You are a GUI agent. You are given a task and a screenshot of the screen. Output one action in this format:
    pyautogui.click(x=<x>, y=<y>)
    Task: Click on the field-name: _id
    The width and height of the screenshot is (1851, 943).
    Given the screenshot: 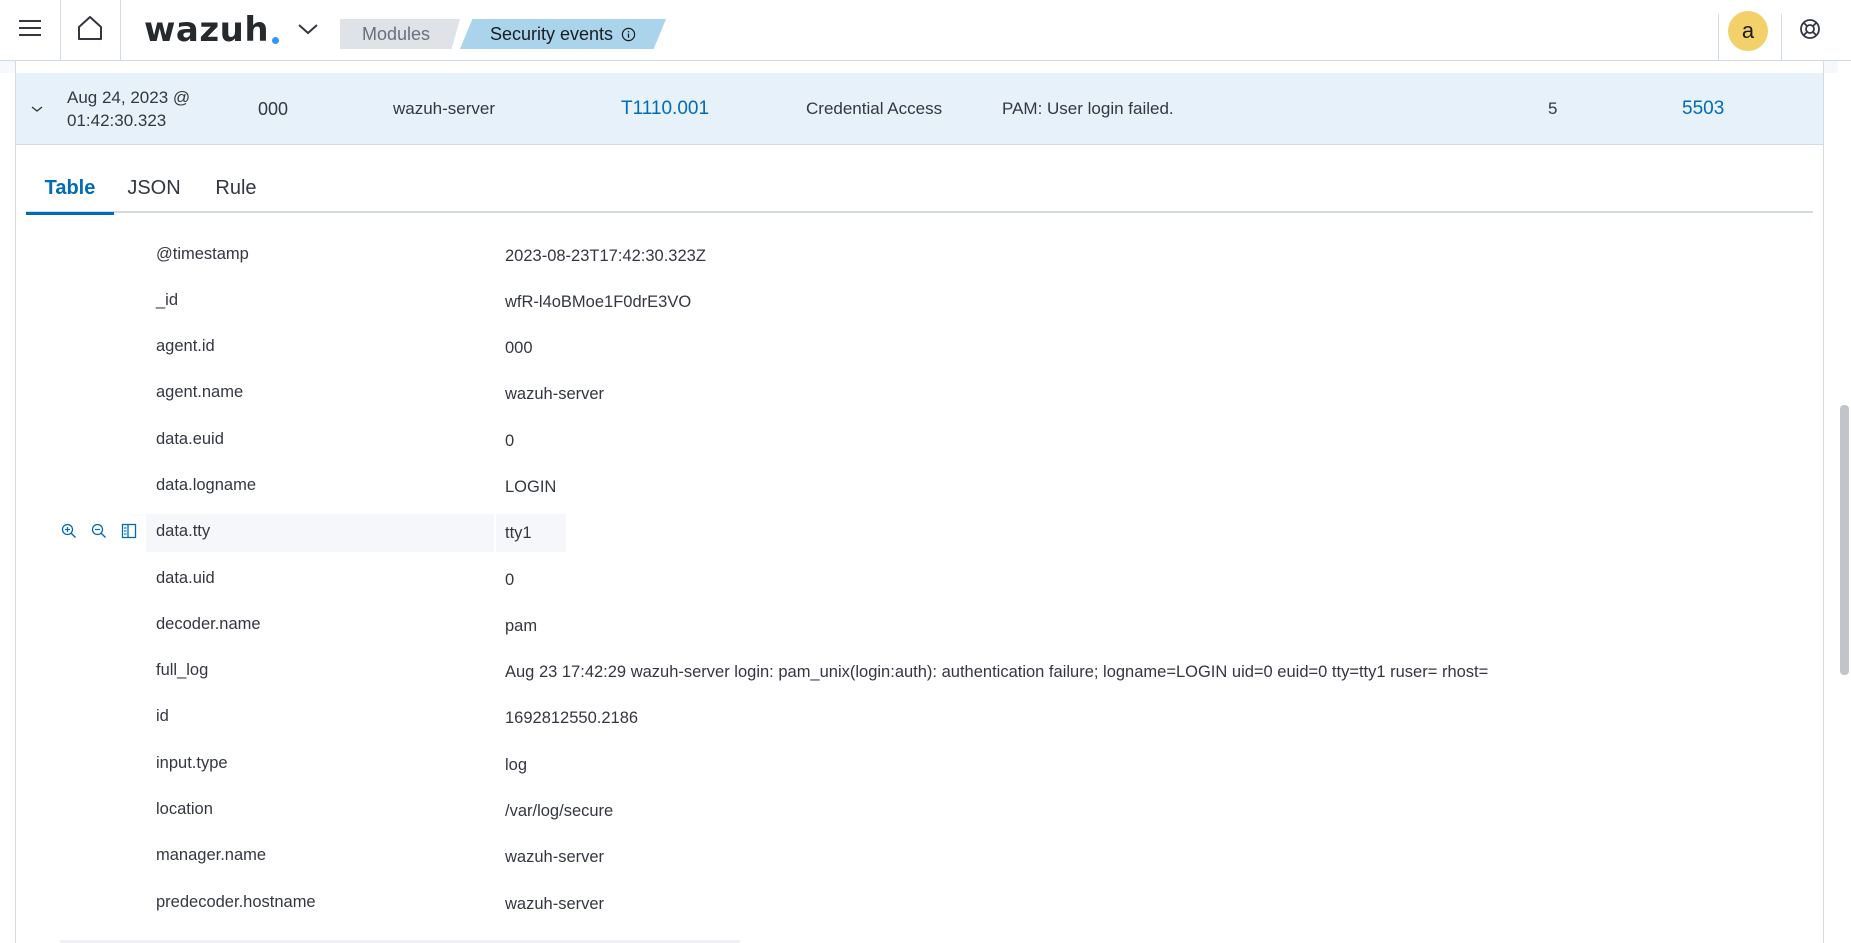 What is the action you would take?
    pyautogui.click(x=167, y=299)
    